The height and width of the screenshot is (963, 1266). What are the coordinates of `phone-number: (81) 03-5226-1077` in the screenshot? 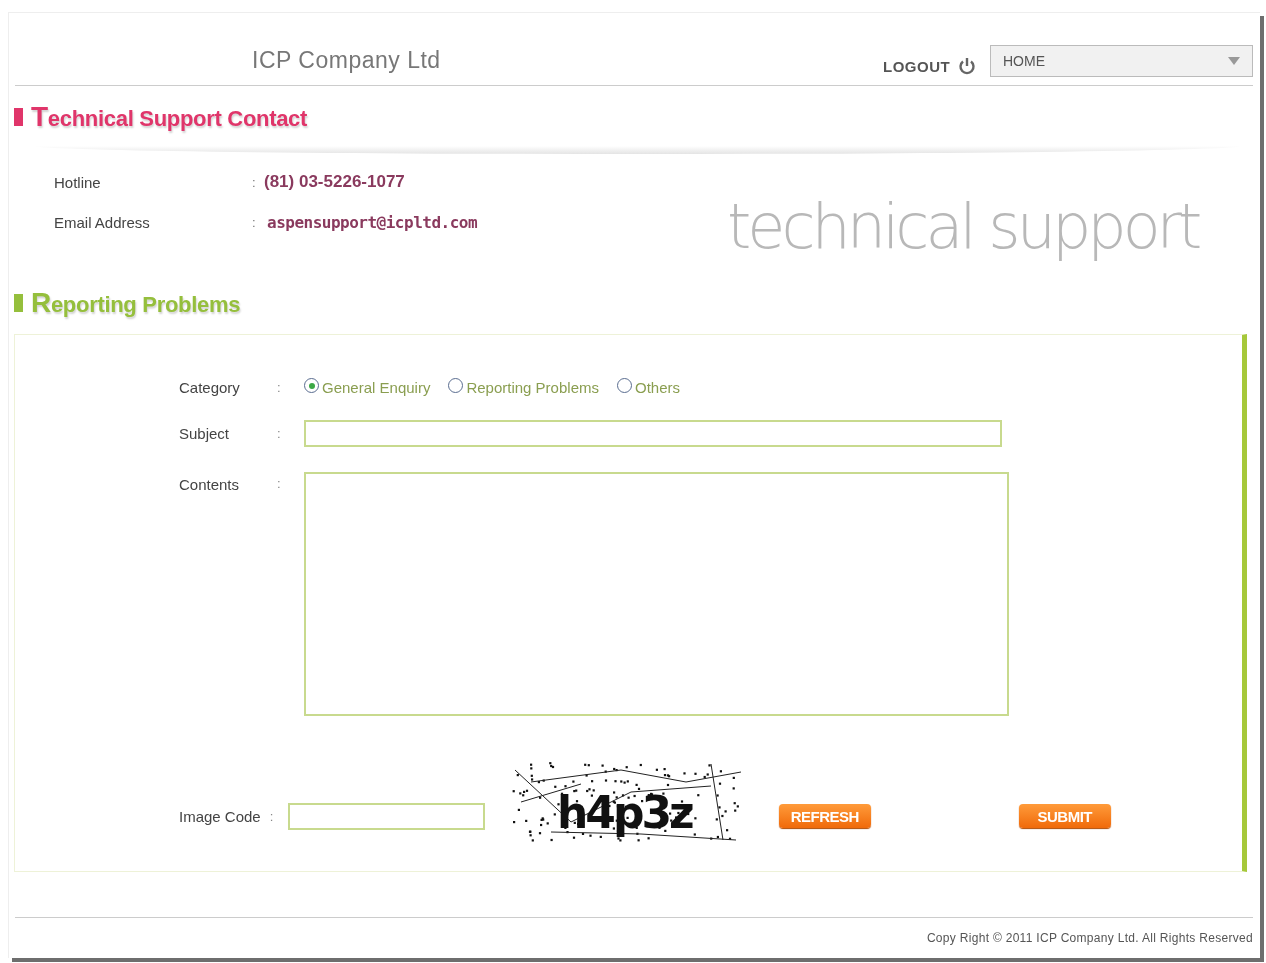 It's located at (334, 182).